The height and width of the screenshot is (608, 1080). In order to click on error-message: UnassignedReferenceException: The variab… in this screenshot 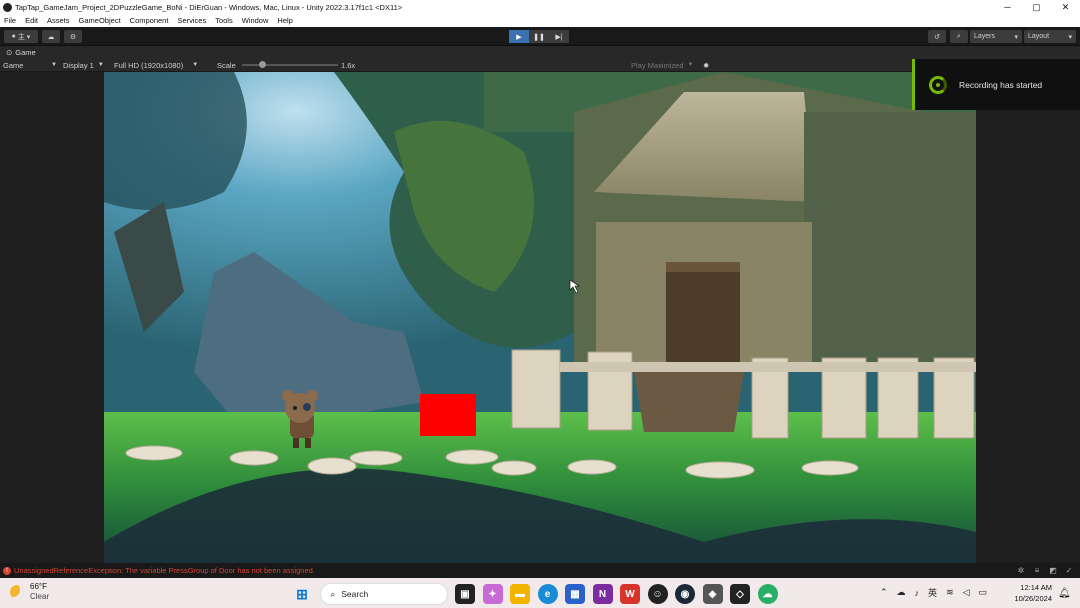, I will do `click(164, 570)`.